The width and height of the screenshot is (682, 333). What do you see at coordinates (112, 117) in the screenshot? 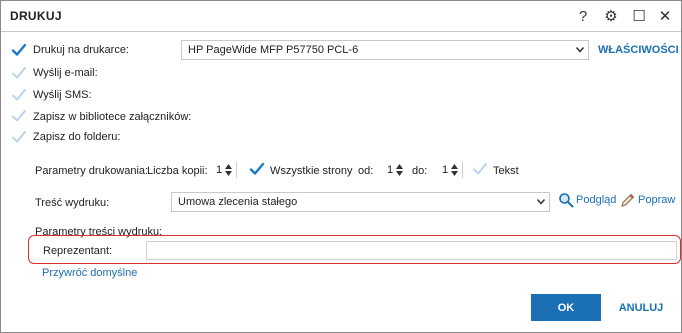
I see `save-attachments-label: Zapisz w bibliotece załączników:` at bounding box center [112, 117].